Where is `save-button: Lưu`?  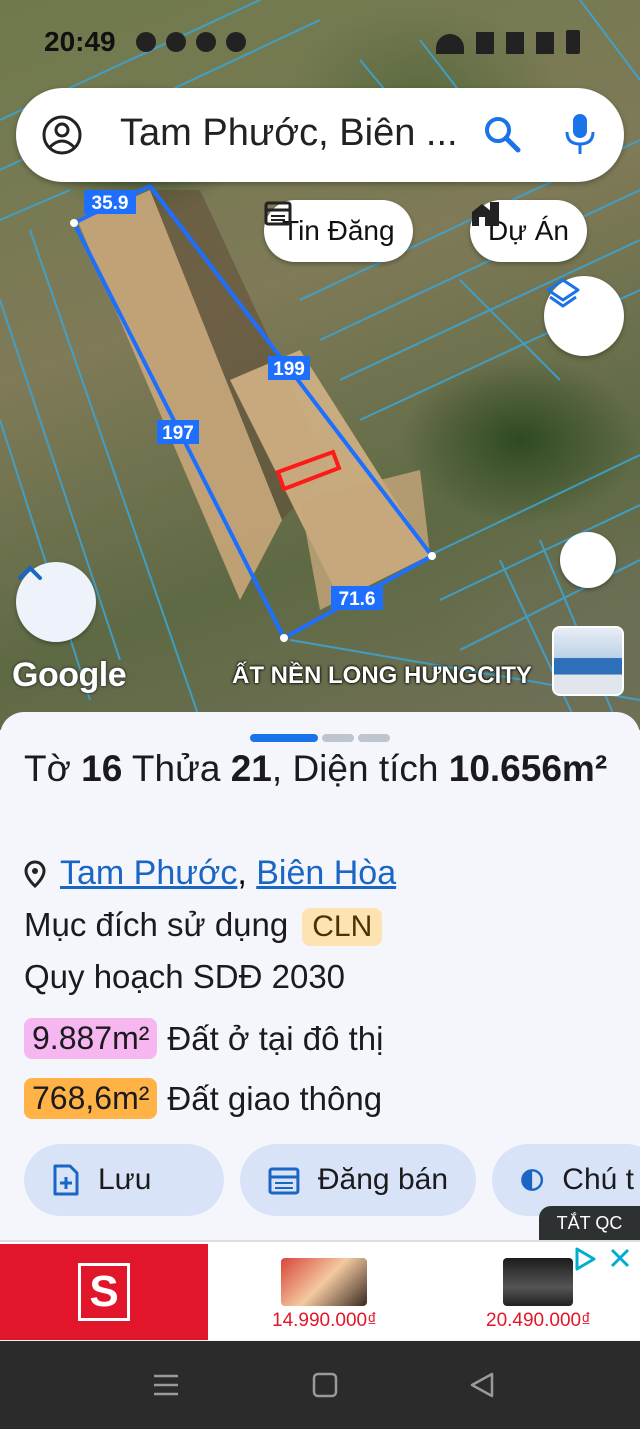 save-button: Lưu is located at coordinates (124, 1180).